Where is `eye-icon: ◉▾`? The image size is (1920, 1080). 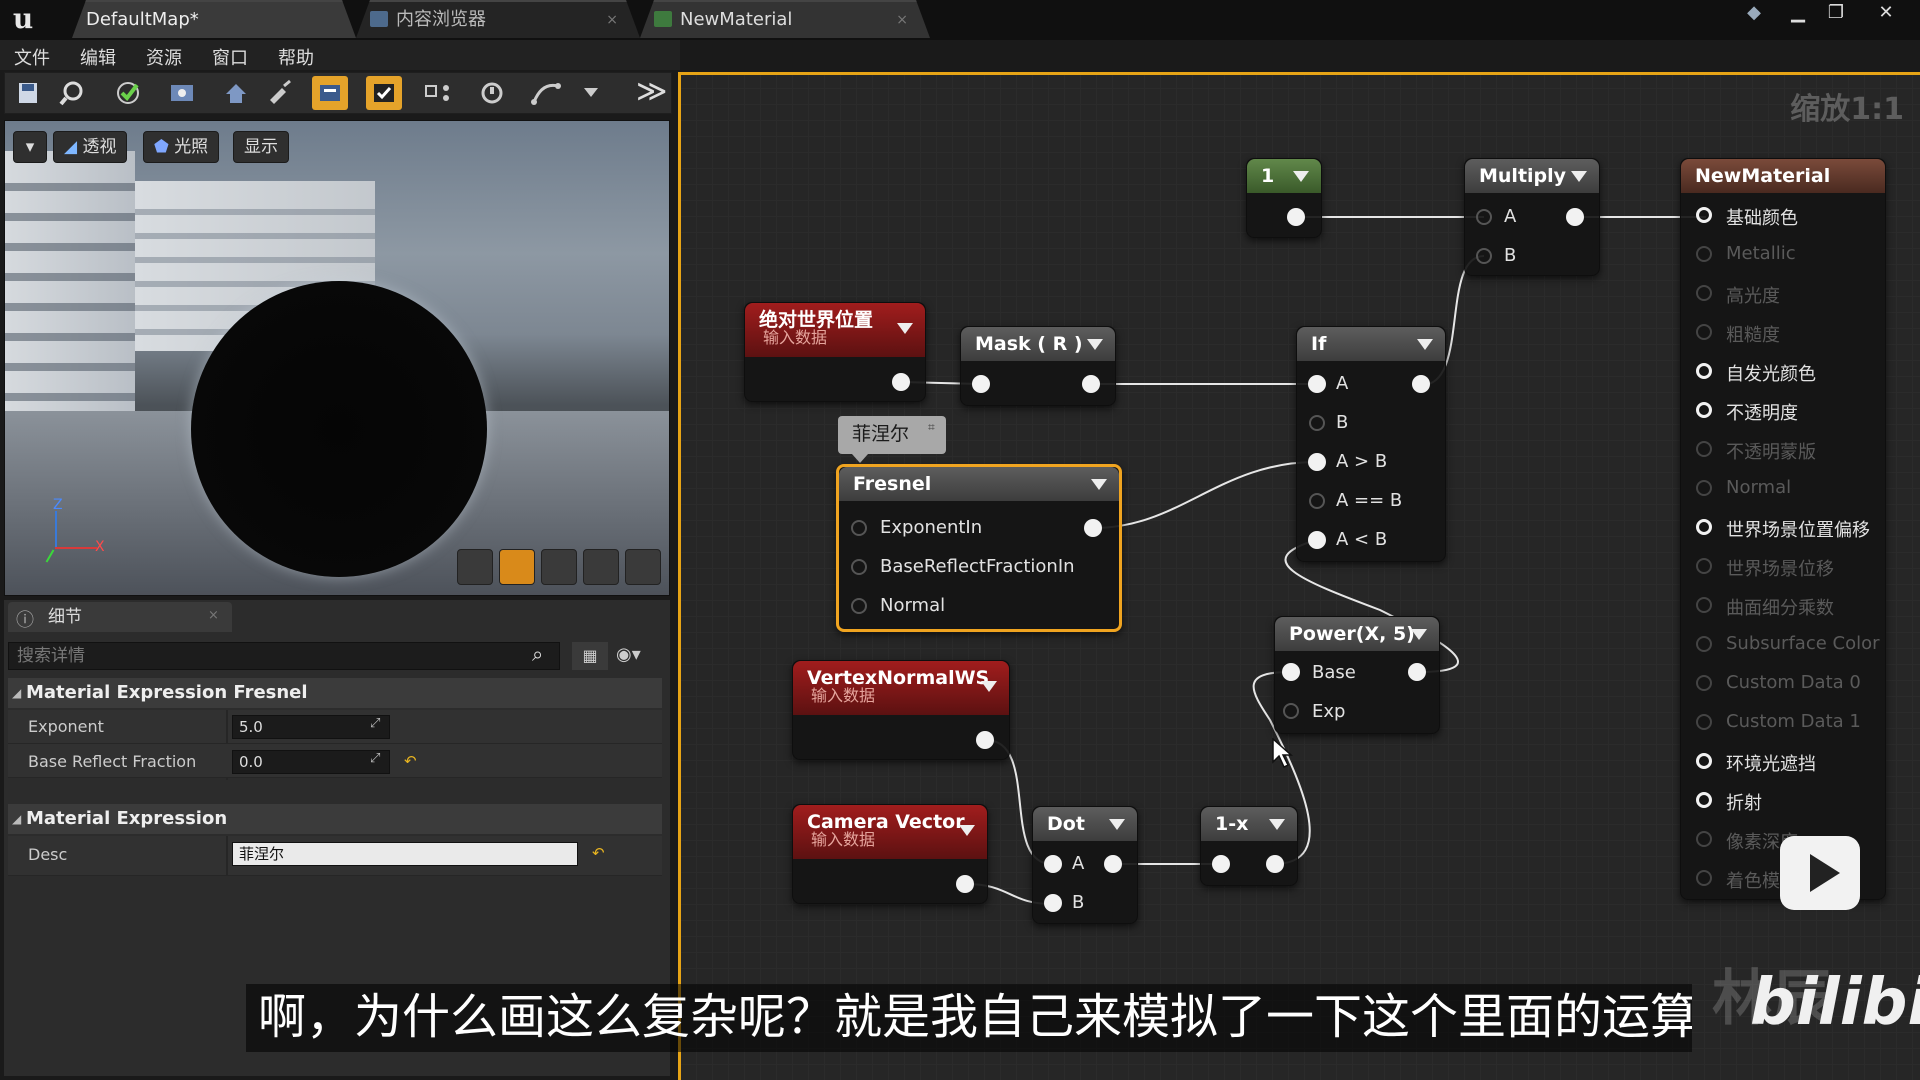 eye-icon: ◉▾ is located at coordinates (628, 654).